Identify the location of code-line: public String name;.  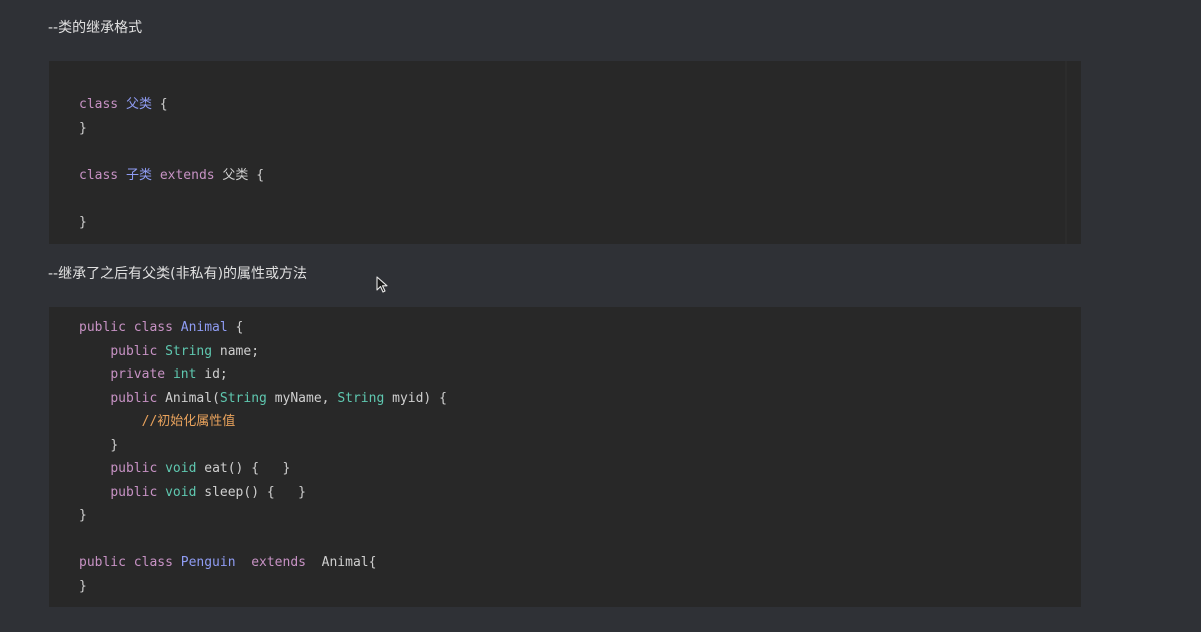
(169, 352).